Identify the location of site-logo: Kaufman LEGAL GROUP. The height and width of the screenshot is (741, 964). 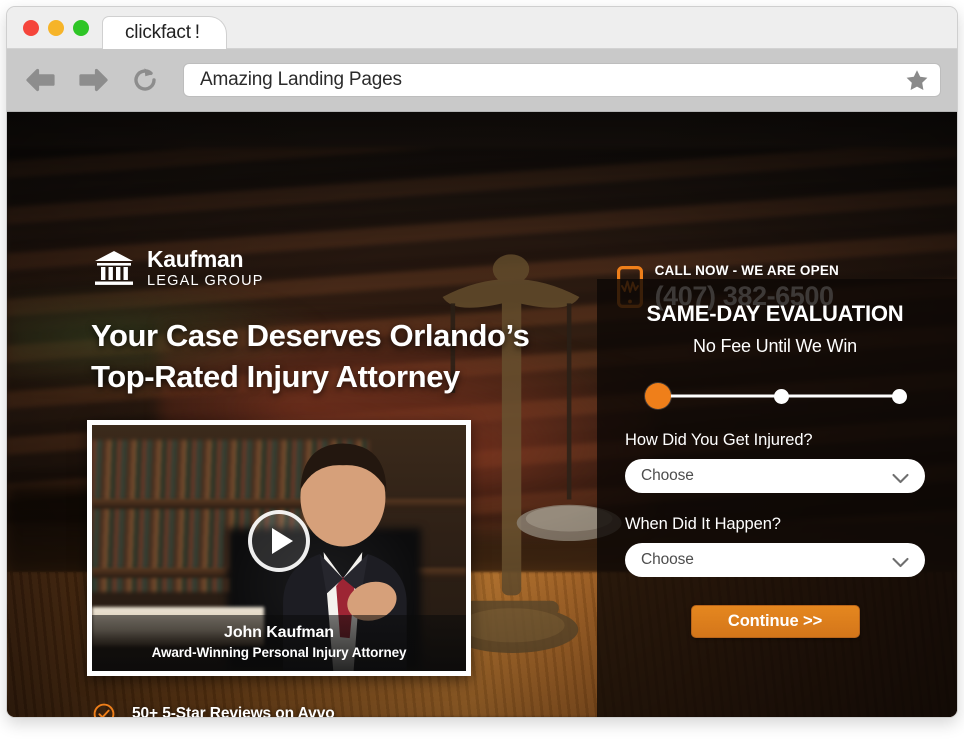
(178, 268).